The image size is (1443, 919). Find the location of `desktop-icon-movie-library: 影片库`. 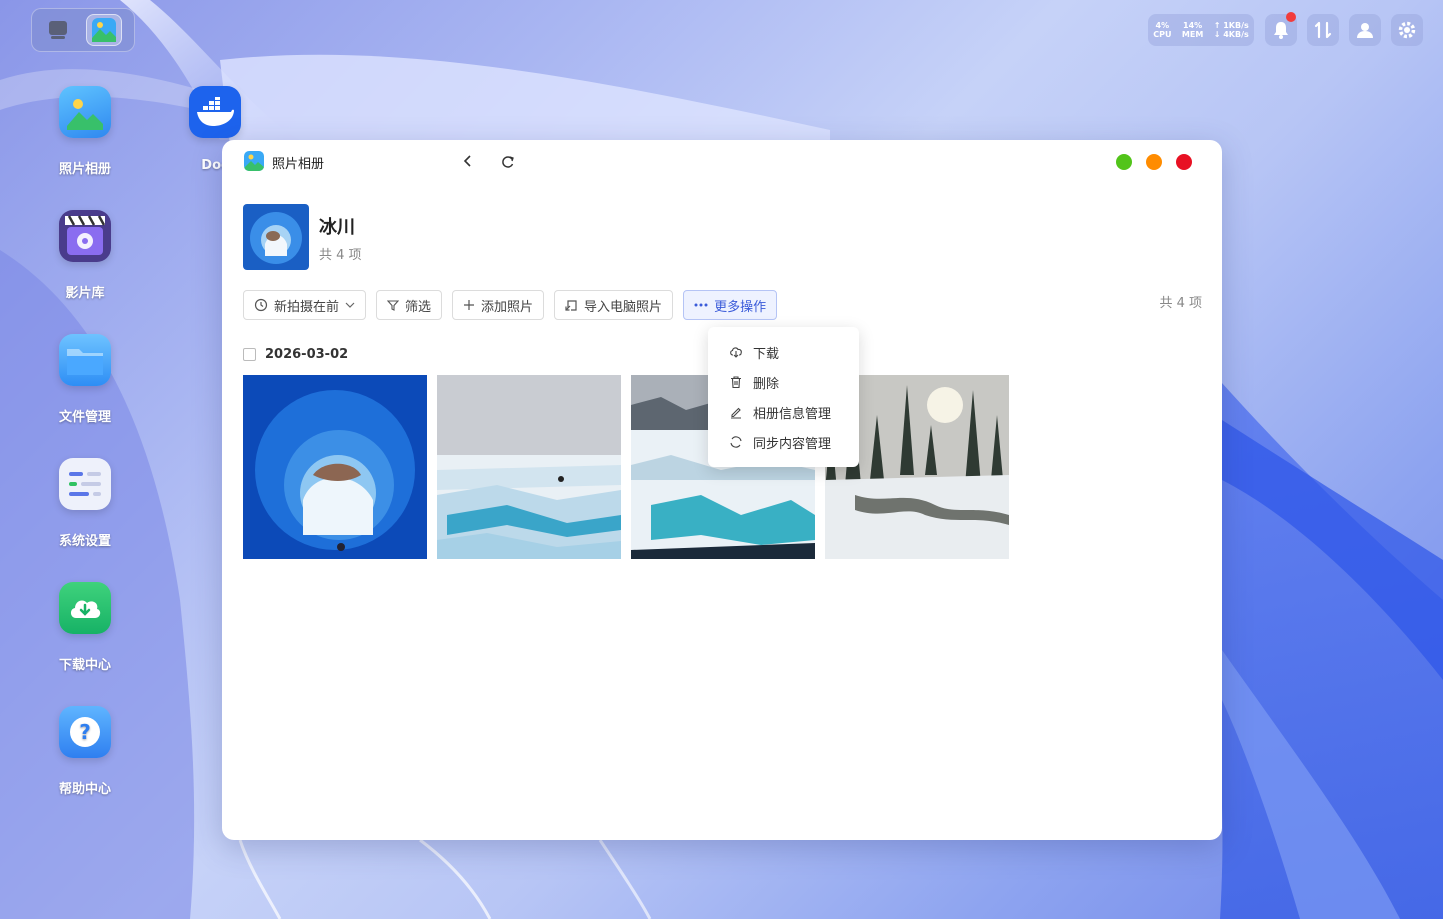

desktop-icon-movie-library: 影片库 is located at coordinates (85, 255).